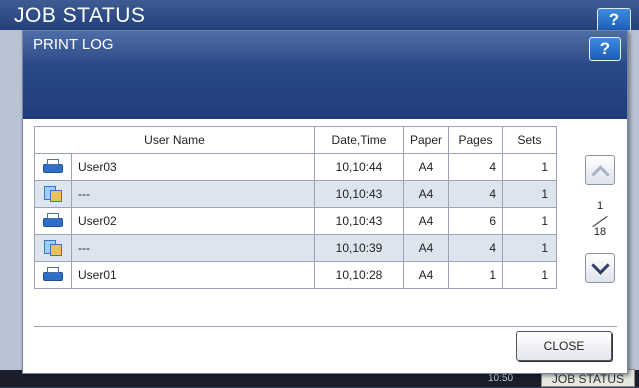 The height and width of the screenshot is (388, 639). I want to click on table-row: User02 10,10:43 A4 6 1, so click(295, 221).